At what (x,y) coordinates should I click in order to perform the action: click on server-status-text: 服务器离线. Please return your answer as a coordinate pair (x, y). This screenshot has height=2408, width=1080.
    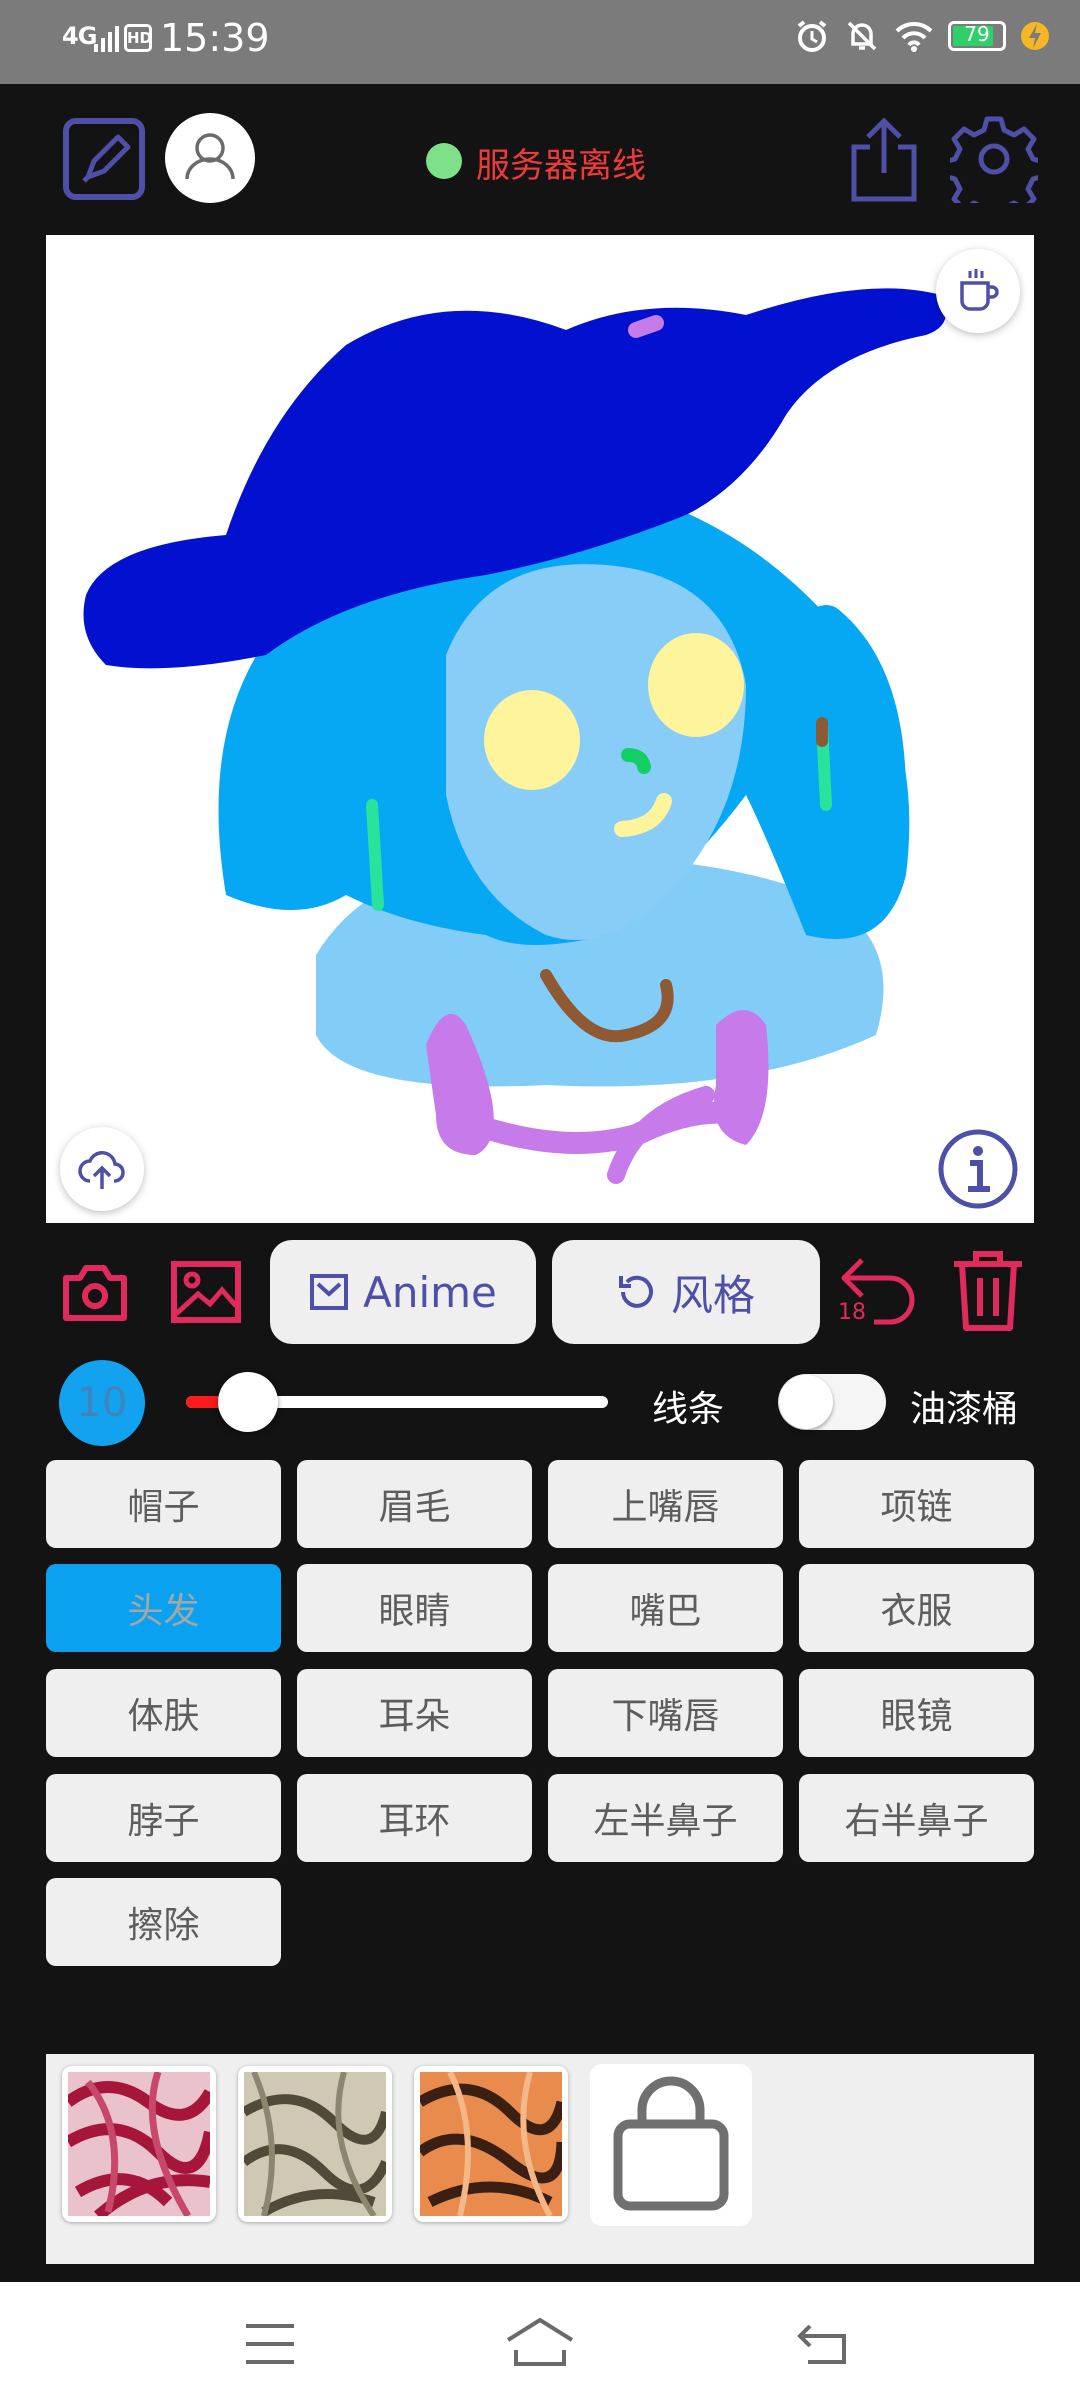
    Looking at the image, I should click on (561, 166).